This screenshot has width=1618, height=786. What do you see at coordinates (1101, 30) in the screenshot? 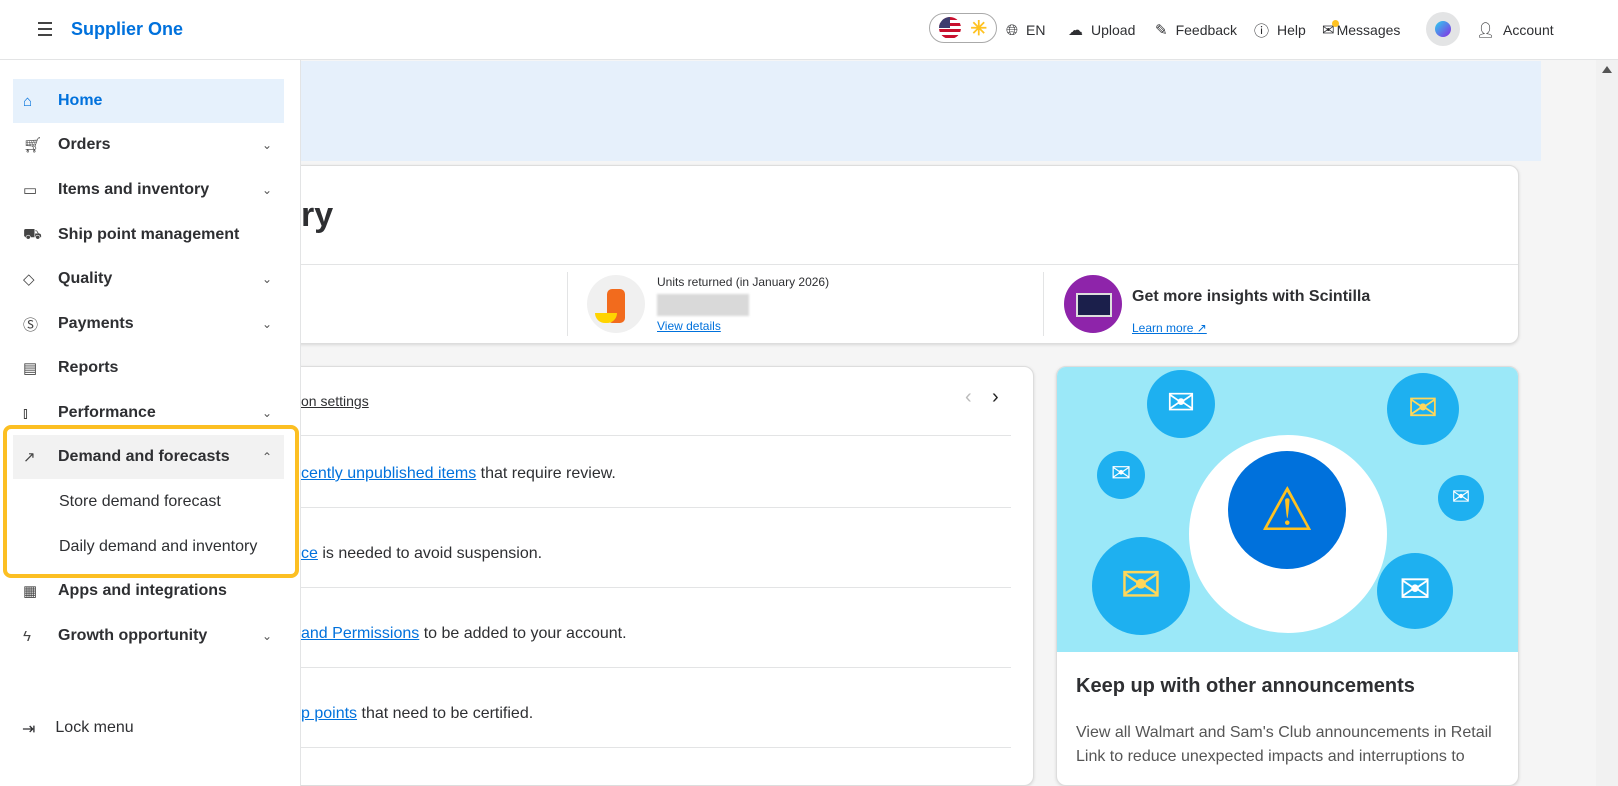
I see `upload-button: ☁︎ Upload` at bounding box center [1101, 30].